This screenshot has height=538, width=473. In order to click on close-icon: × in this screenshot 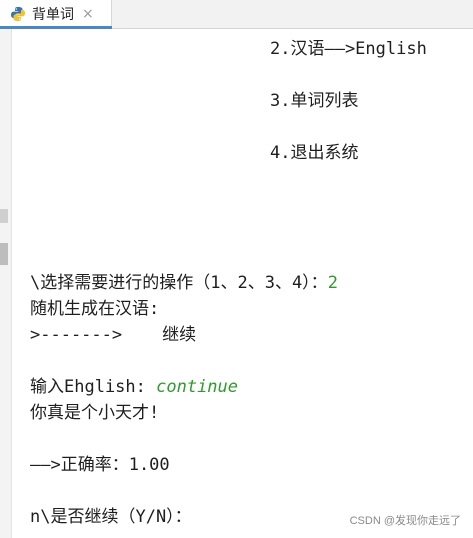, I will do `click(88, 14)`.